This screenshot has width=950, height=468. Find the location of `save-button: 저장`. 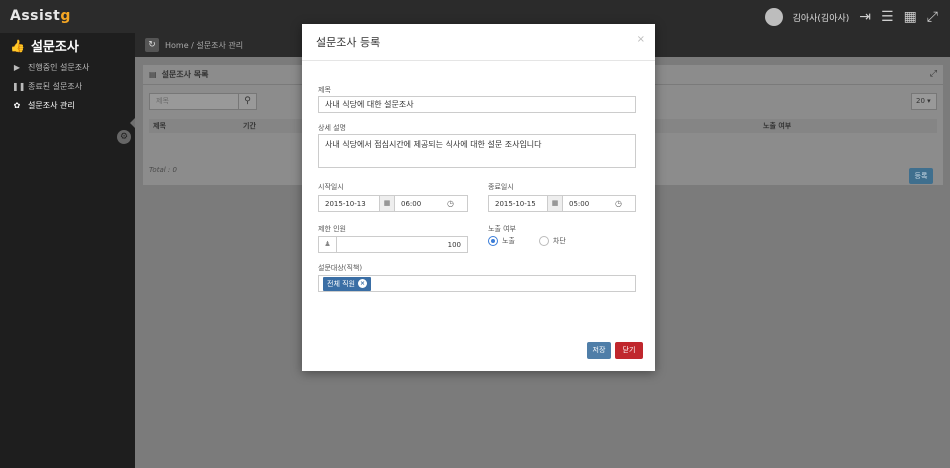

save-button: 저장 is located at coordinates (599, 350).